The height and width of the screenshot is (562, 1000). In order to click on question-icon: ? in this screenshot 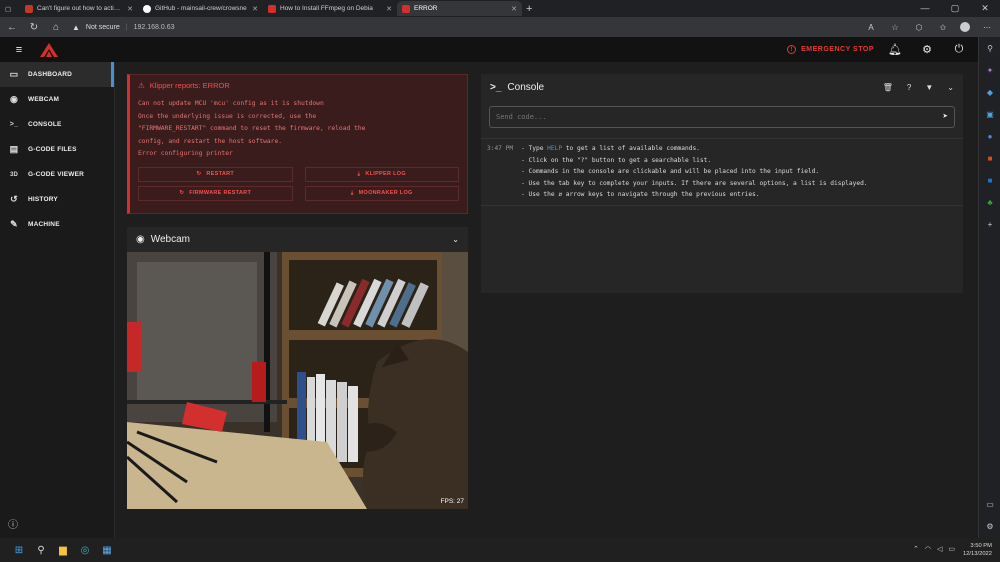, I will do `click(909, 87)`.